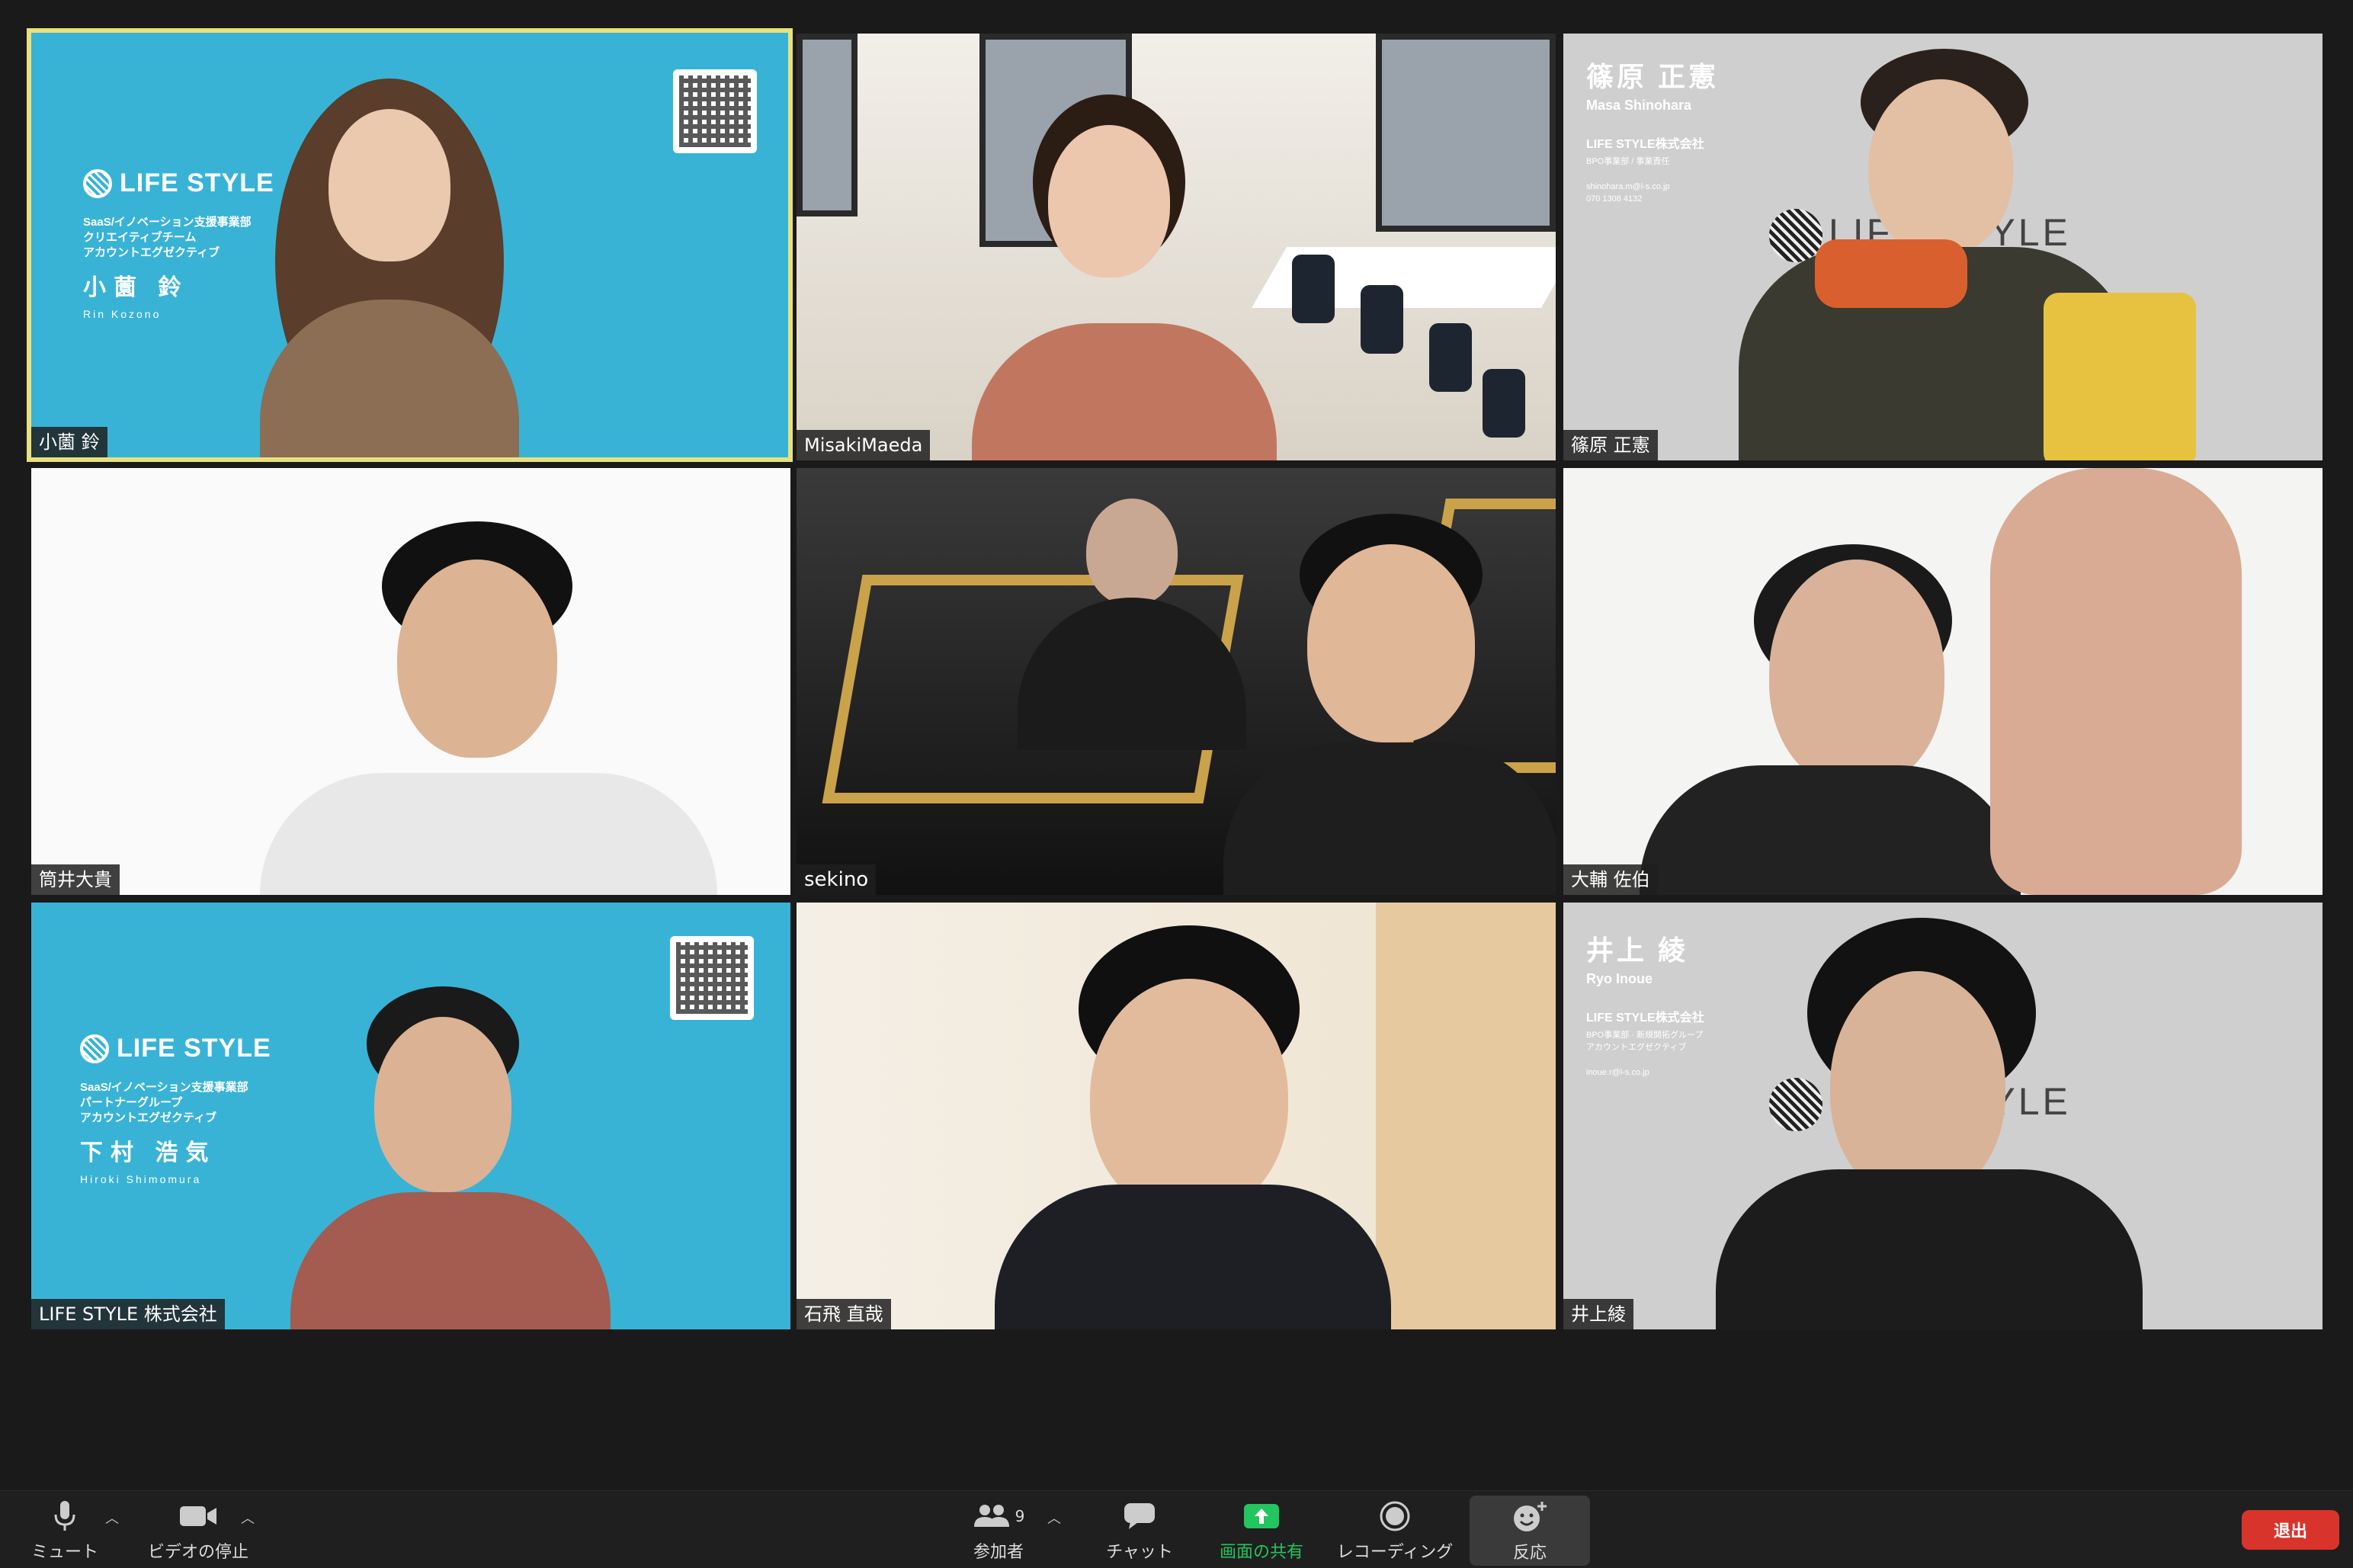 This screenshot has height=1568, width=2353. Describe the element at coordinates (991, 1515) in the screenshot. I see `participants-icon` at that location.